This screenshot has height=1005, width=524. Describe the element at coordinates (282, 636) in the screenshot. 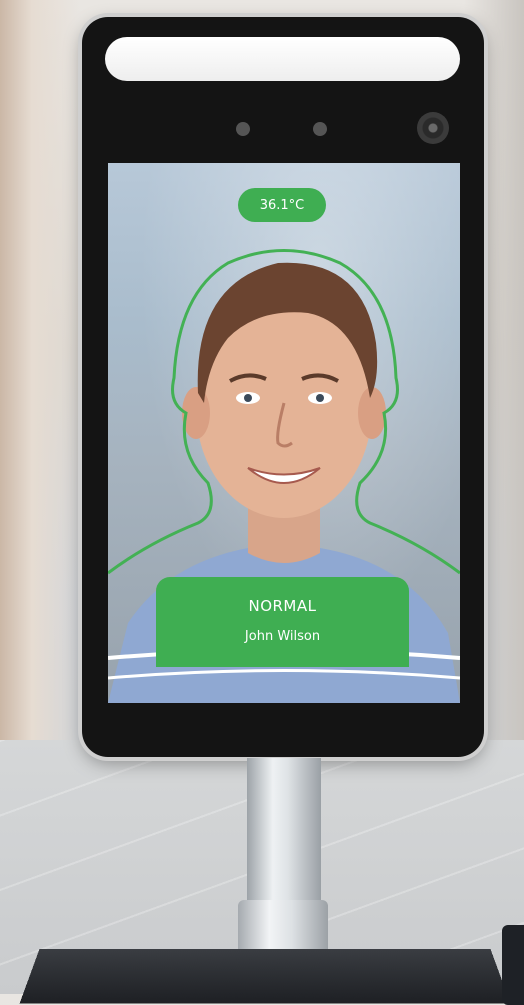

I see `person-name: John Wilson` at that location.